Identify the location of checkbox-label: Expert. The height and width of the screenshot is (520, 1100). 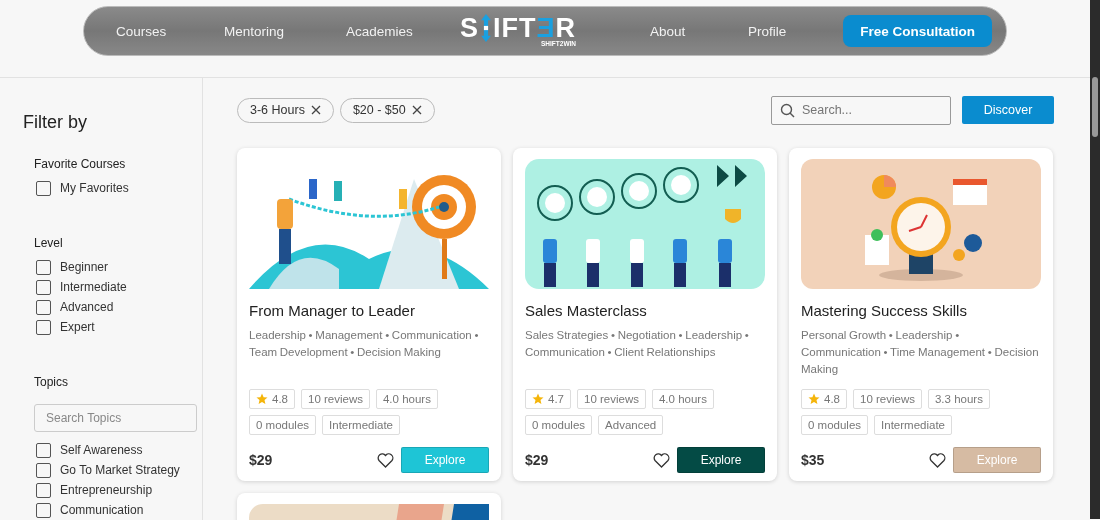
(77, 327).